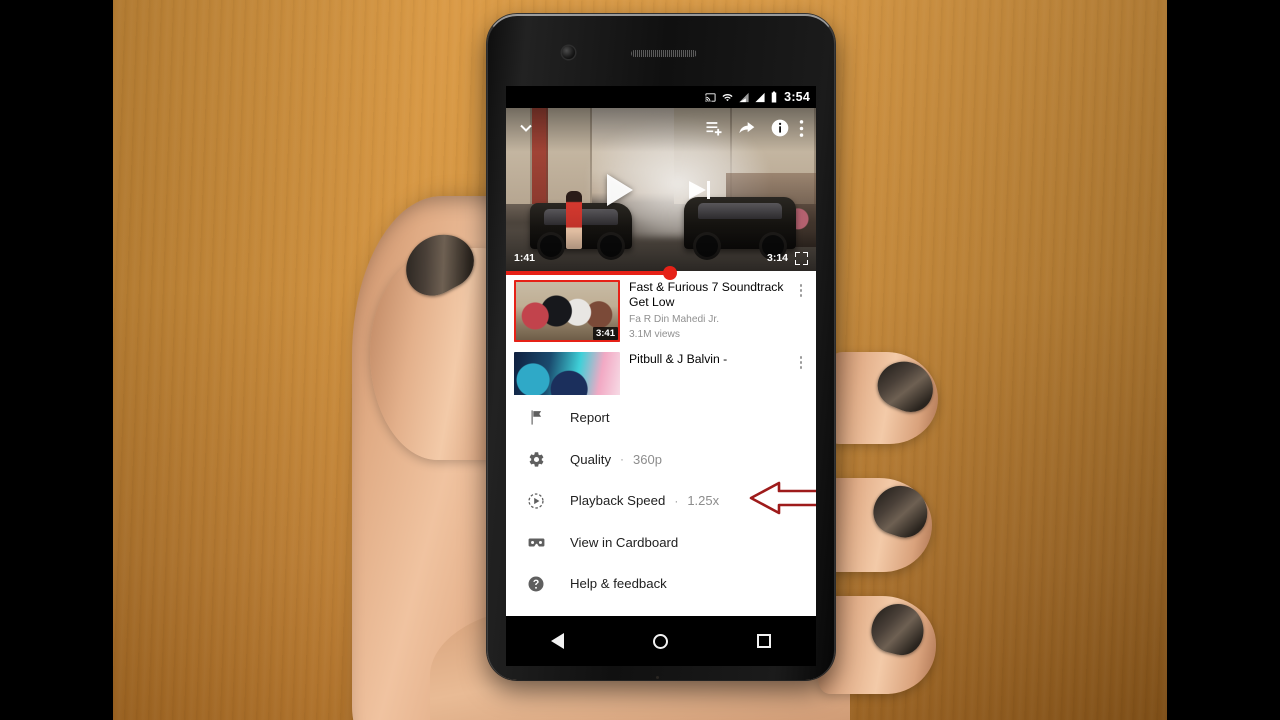 This screenshot has width=1280, height=720. I want to click on menu-item-help-feedback: Help & feedback, so click(661, 584).